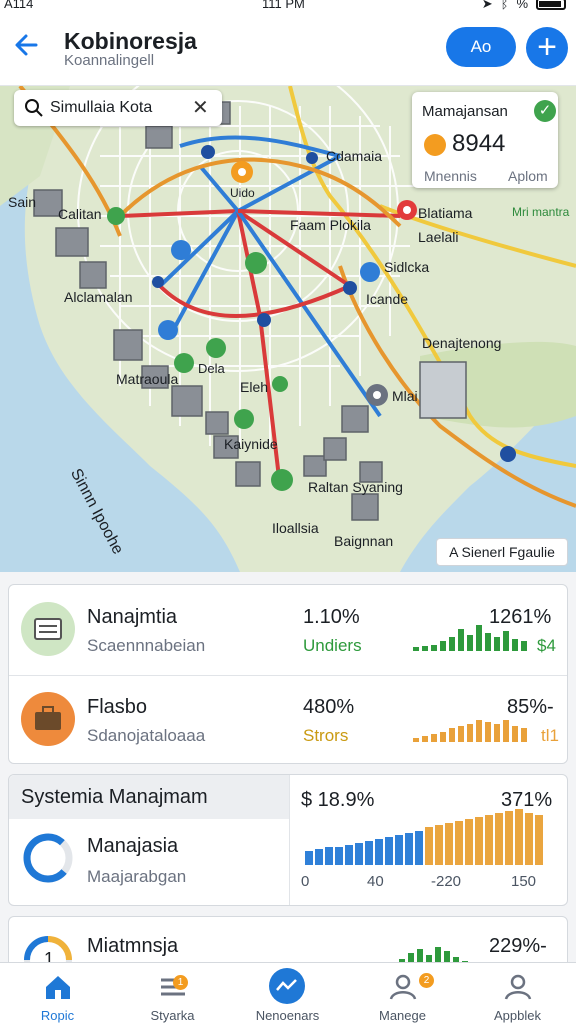  I want to click on map-summary-card: Mamajansan ✓ 8944 Mnennis Aplom, so click(485, 140).